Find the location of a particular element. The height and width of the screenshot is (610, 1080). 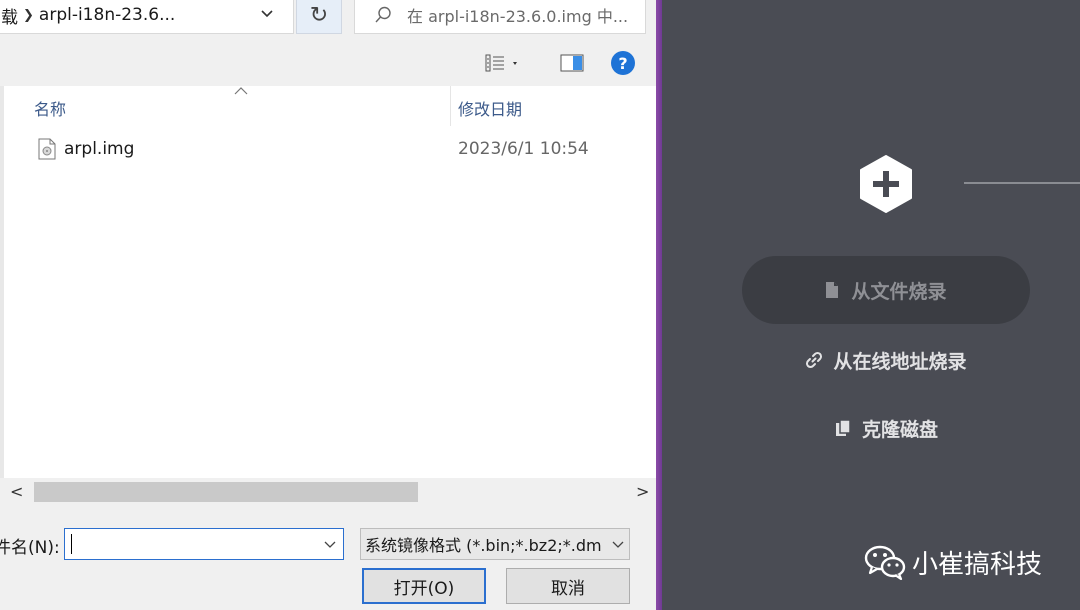

horizontal-scrollbar: < > is located at coordinates (330, 492).